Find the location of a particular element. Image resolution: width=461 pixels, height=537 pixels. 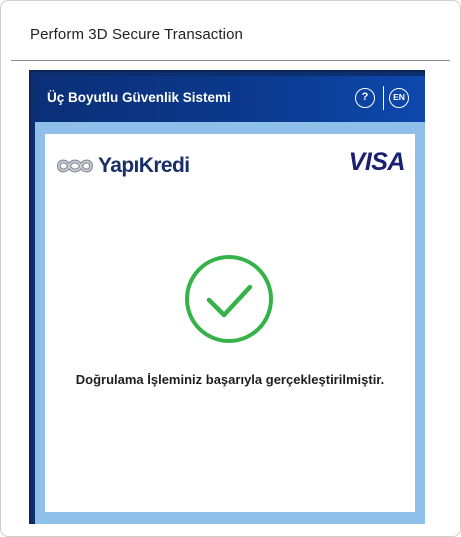

help-button: ? is located at coordinates (365, 98).